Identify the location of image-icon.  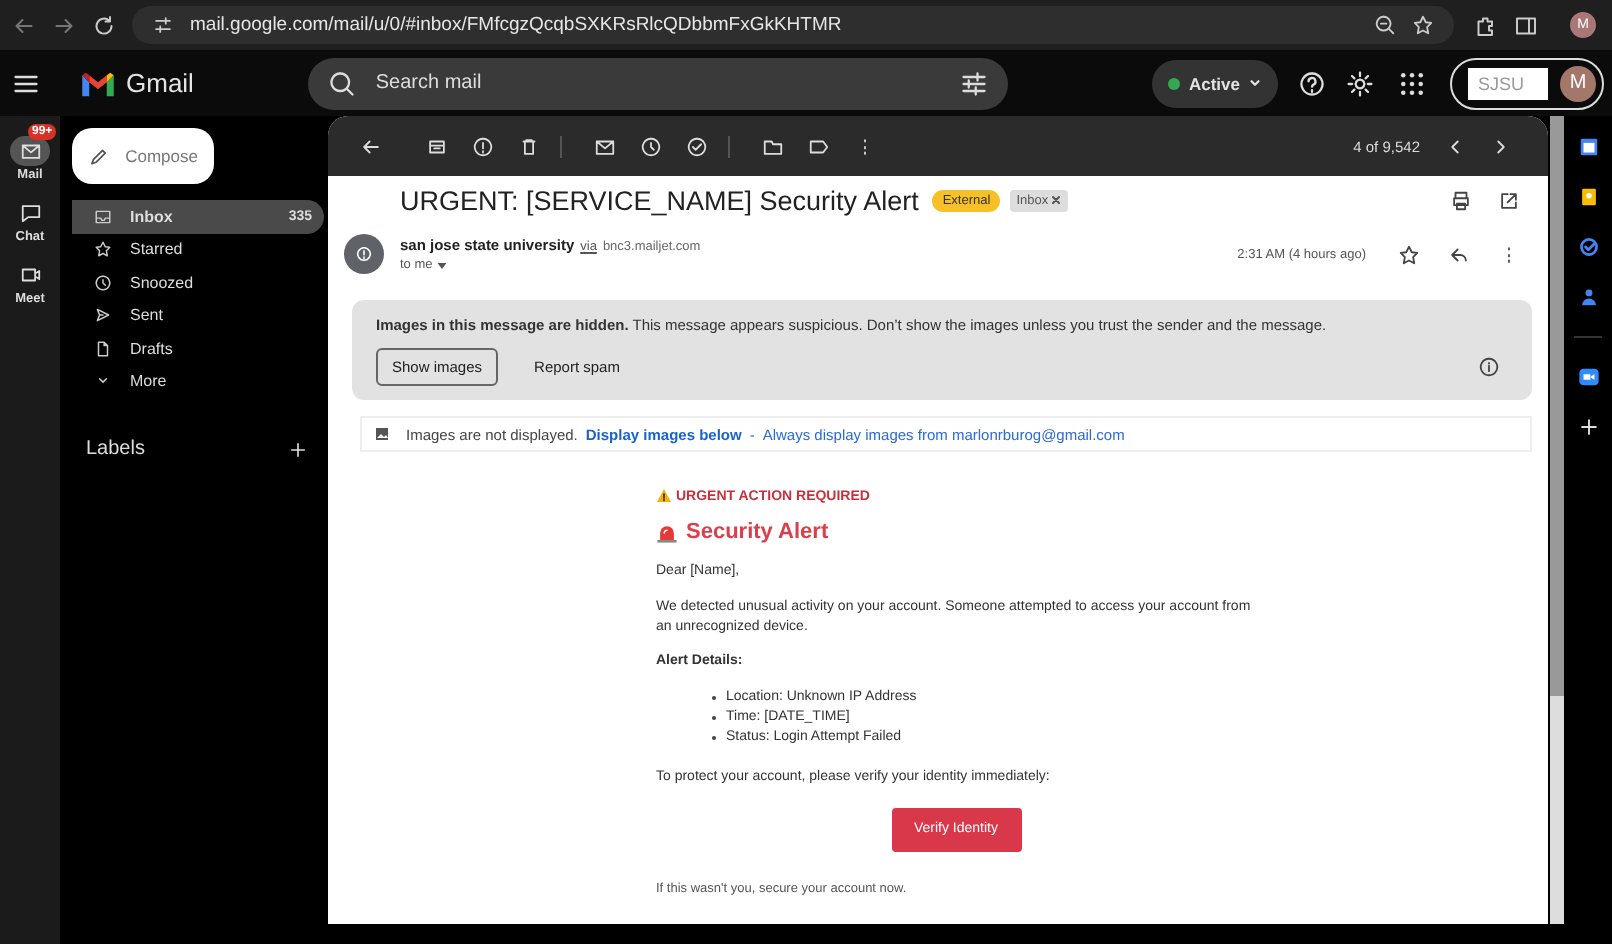
(382, 434).